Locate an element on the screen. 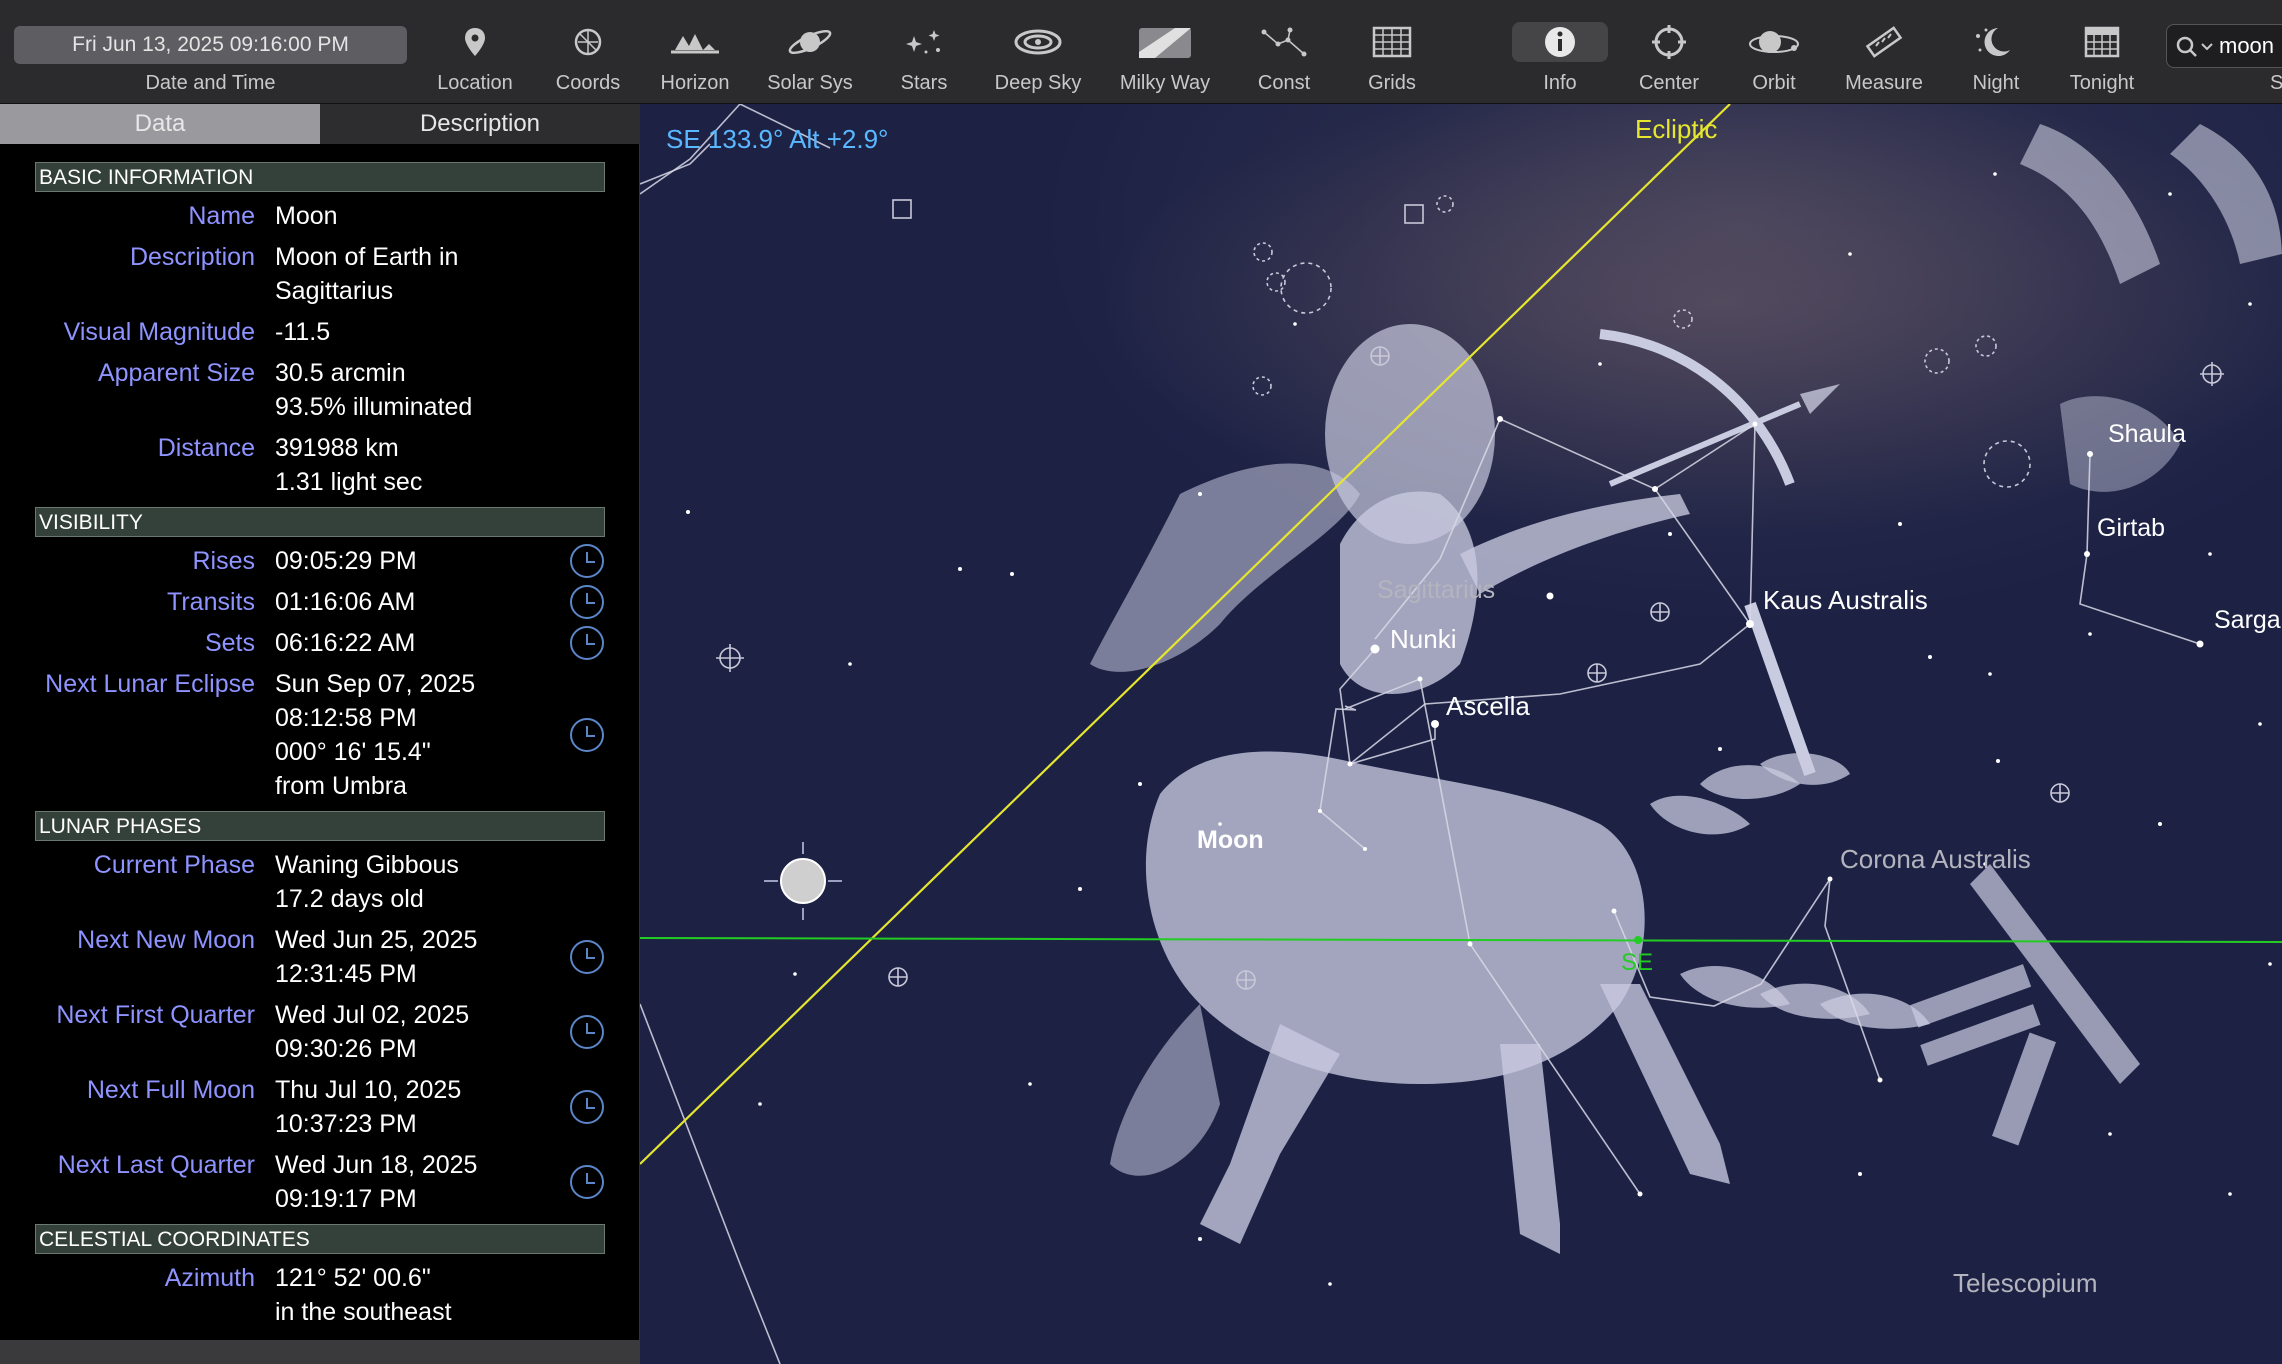 This screenshot has height=1364, width=2282. info-row: Visual Magnitude -11.5 is located at coordinates (320, 332).